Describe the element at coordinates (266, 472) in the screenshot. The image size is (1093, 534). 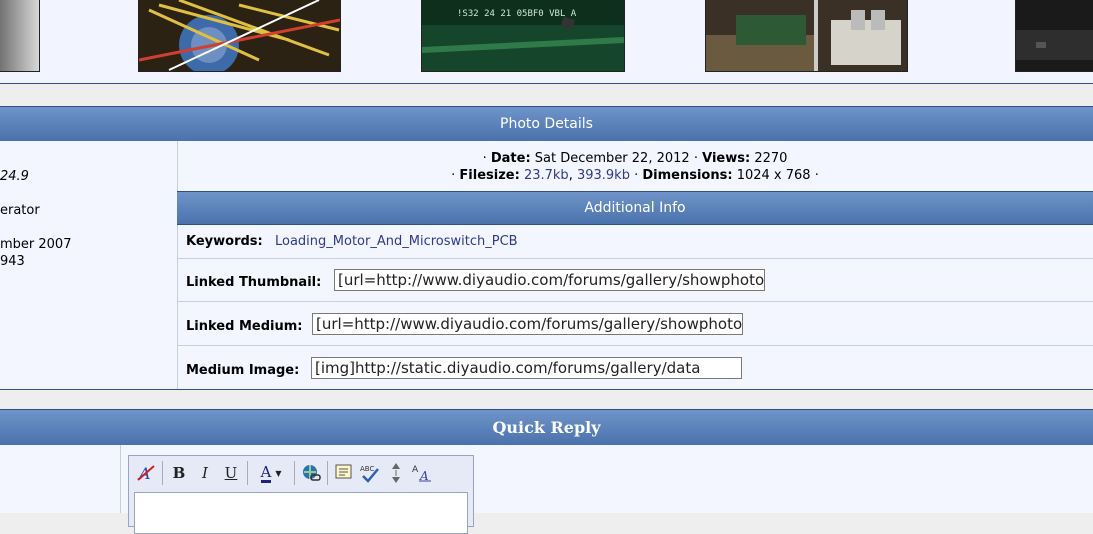
I see `font-color-label: A` at that location.